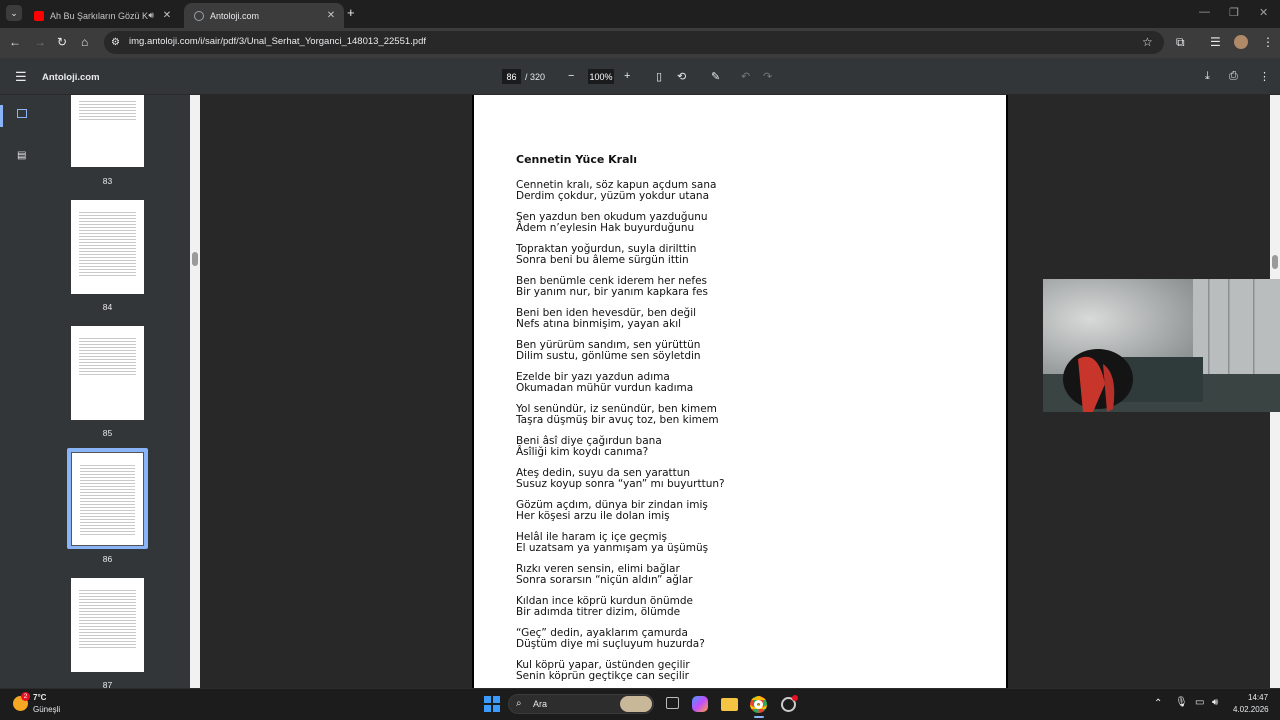 Image resolution: width=1280 pixels, height=720 pixels. What do you see at coordinates (659, 76) in the screenshot?
I see `fit-page-icon: ▯` at bounding box center [659, 76].